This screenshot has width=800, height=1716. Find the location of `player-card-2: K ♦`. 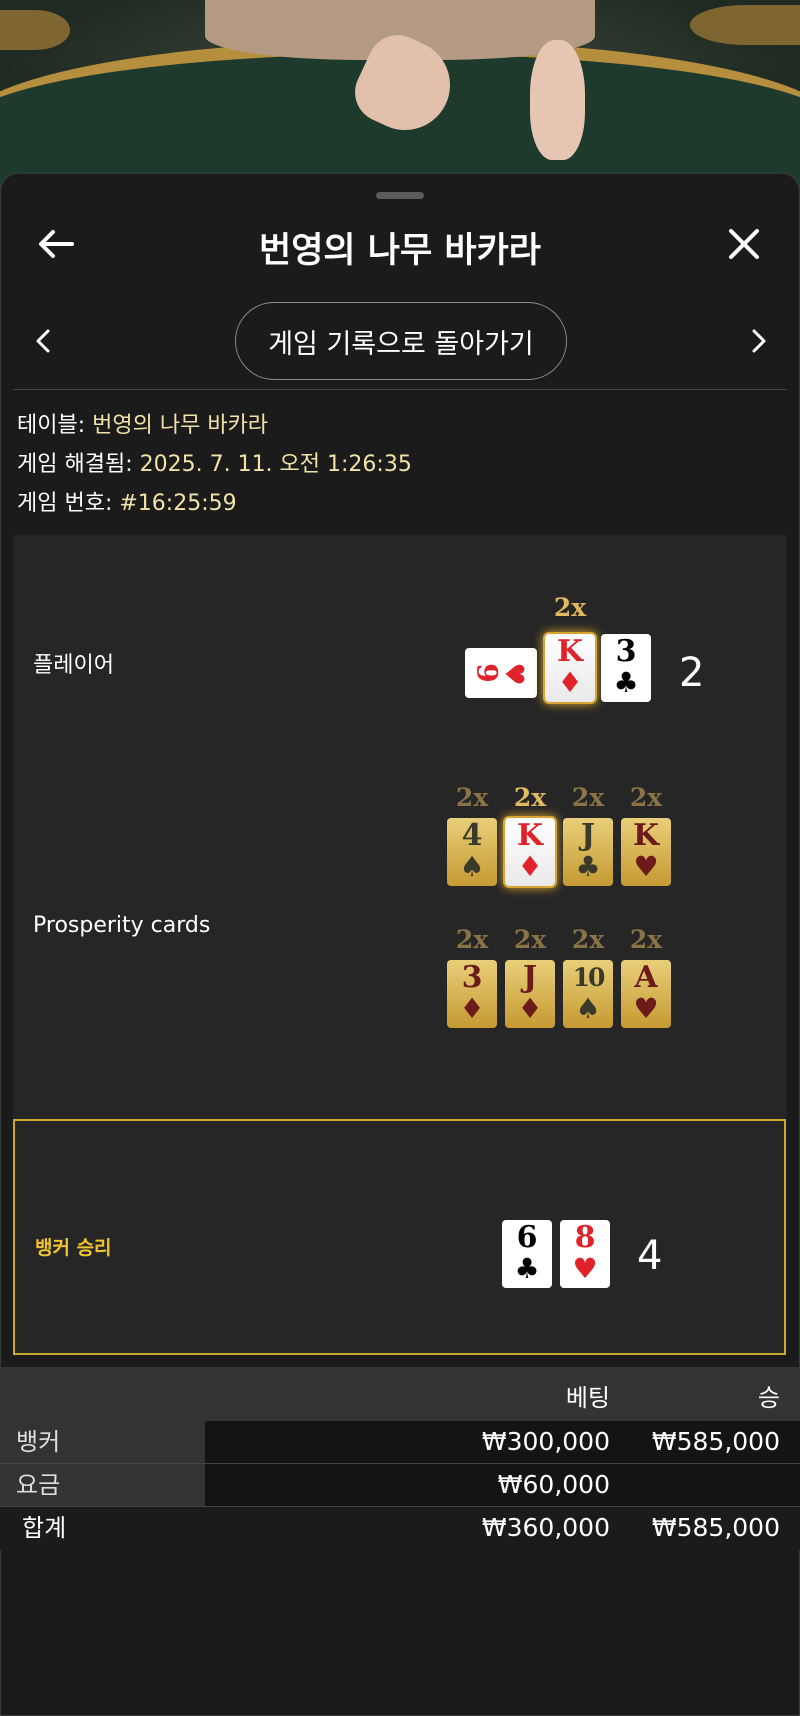

player-card-2: K ♦ is located at coordinates (570, 668).